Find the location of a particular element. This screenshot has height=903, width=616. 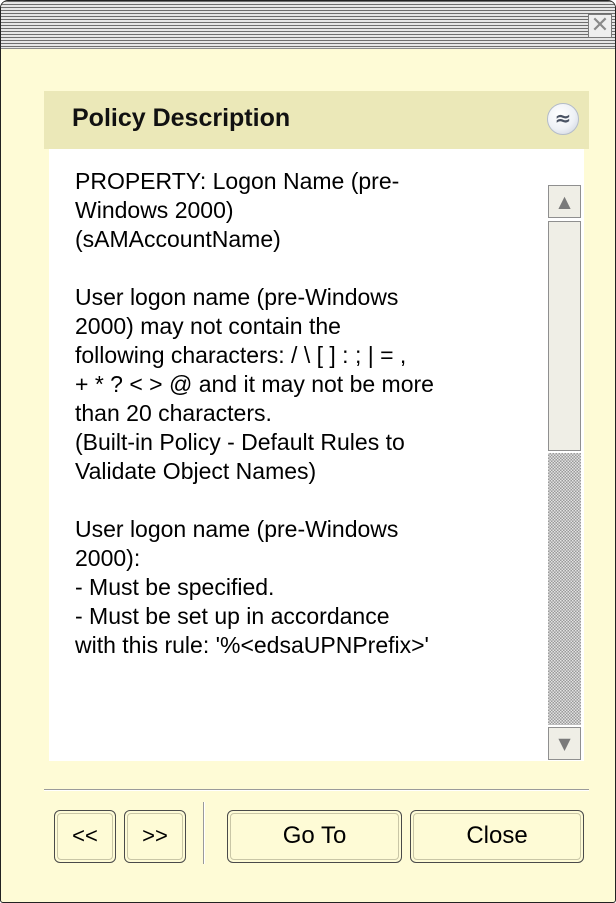

horizontal-divider is located at coordinates (316, 790).